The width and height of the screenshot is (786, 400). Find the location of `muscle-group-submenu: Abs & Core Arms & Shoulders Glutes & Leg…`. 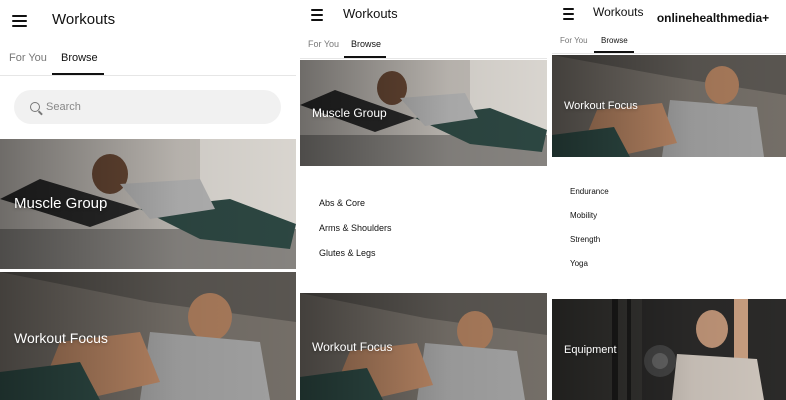

muscle-group-submenu: Abs & Core Arms & Shoulders Glutes & Leg… is located at coordinates (355, 235).